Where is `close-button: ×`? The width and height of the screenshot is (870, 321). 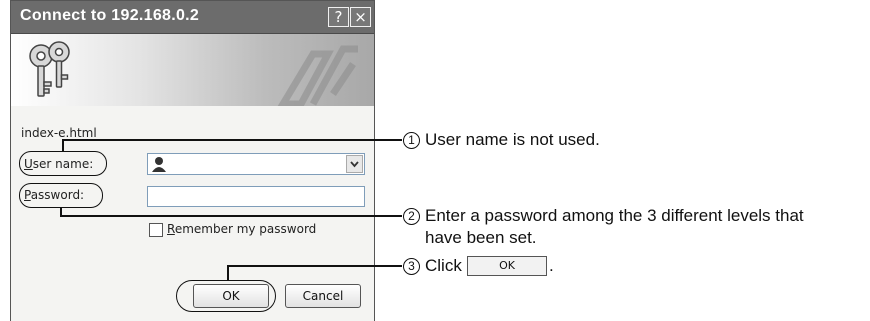 close-button: × is located at coordinates (360, 17).